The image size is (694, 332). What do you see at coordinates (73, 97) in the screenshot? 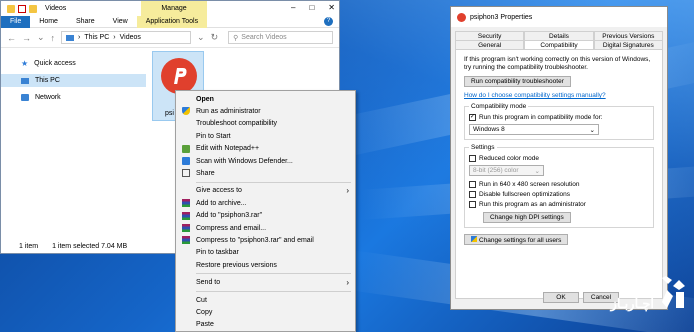
I see `nav-item-network: Network` at bounding box center [73, 97].